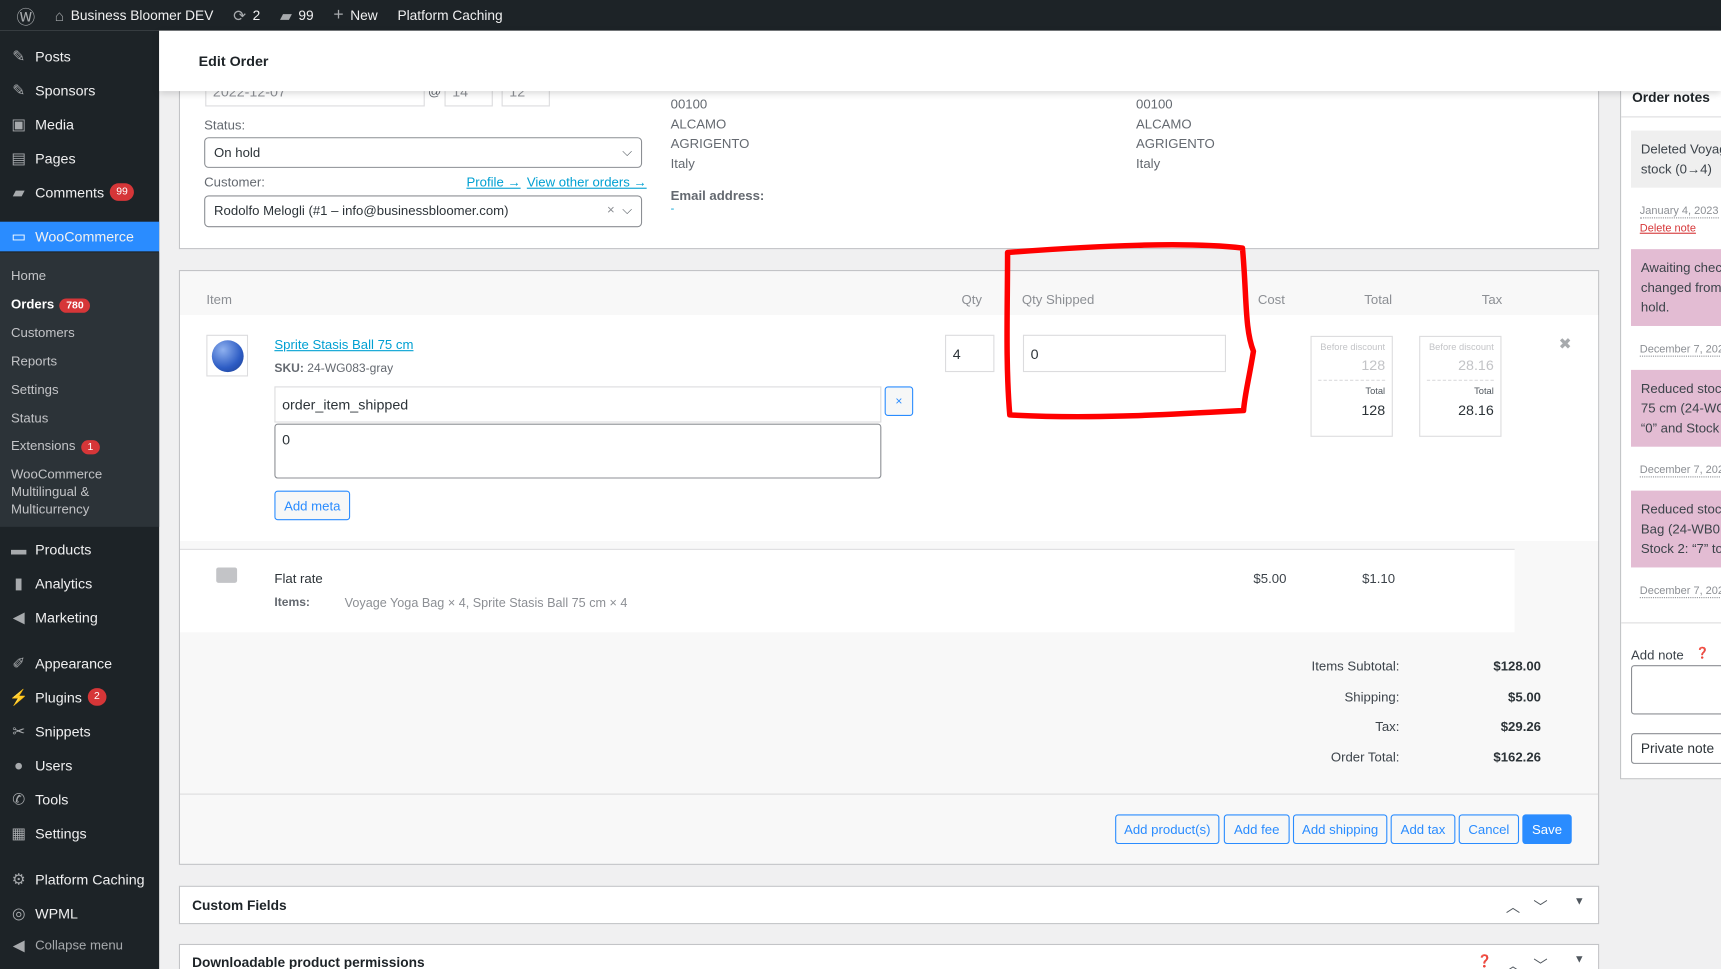 The height and width of the screenshot is (969, 1721). I want to click on delete-note-link: Delete note, so click(1668, 229).